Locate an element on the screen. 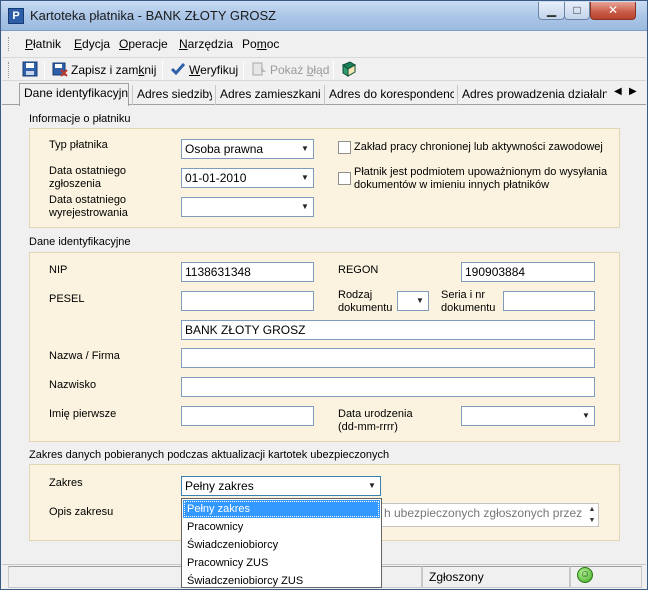  rodzaj-dokumentu-select: ▼ is located at coordinates (413, 301).